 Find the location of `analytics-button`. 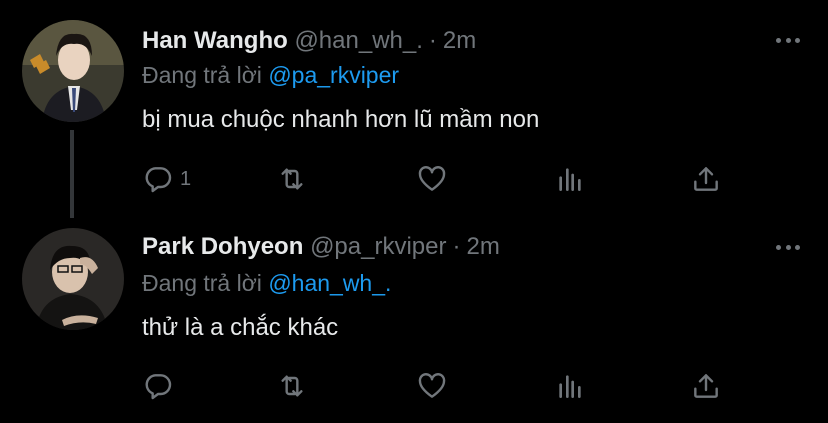

analytics-button is located at coordinates (570, 386).